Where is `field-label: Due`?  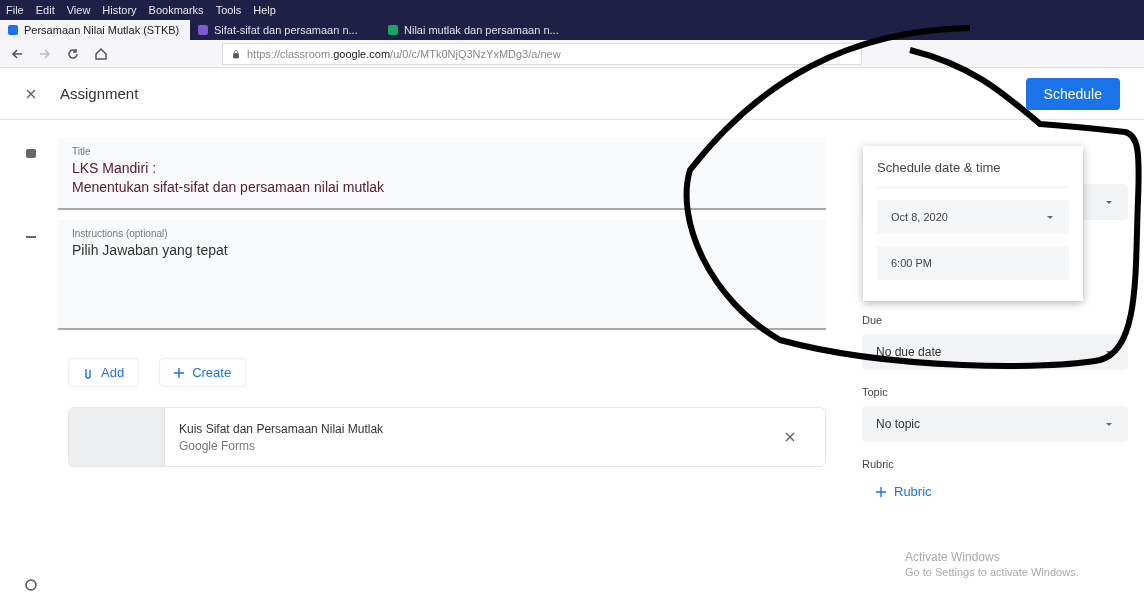 field-label: Due is located at coordinates (873, 320).